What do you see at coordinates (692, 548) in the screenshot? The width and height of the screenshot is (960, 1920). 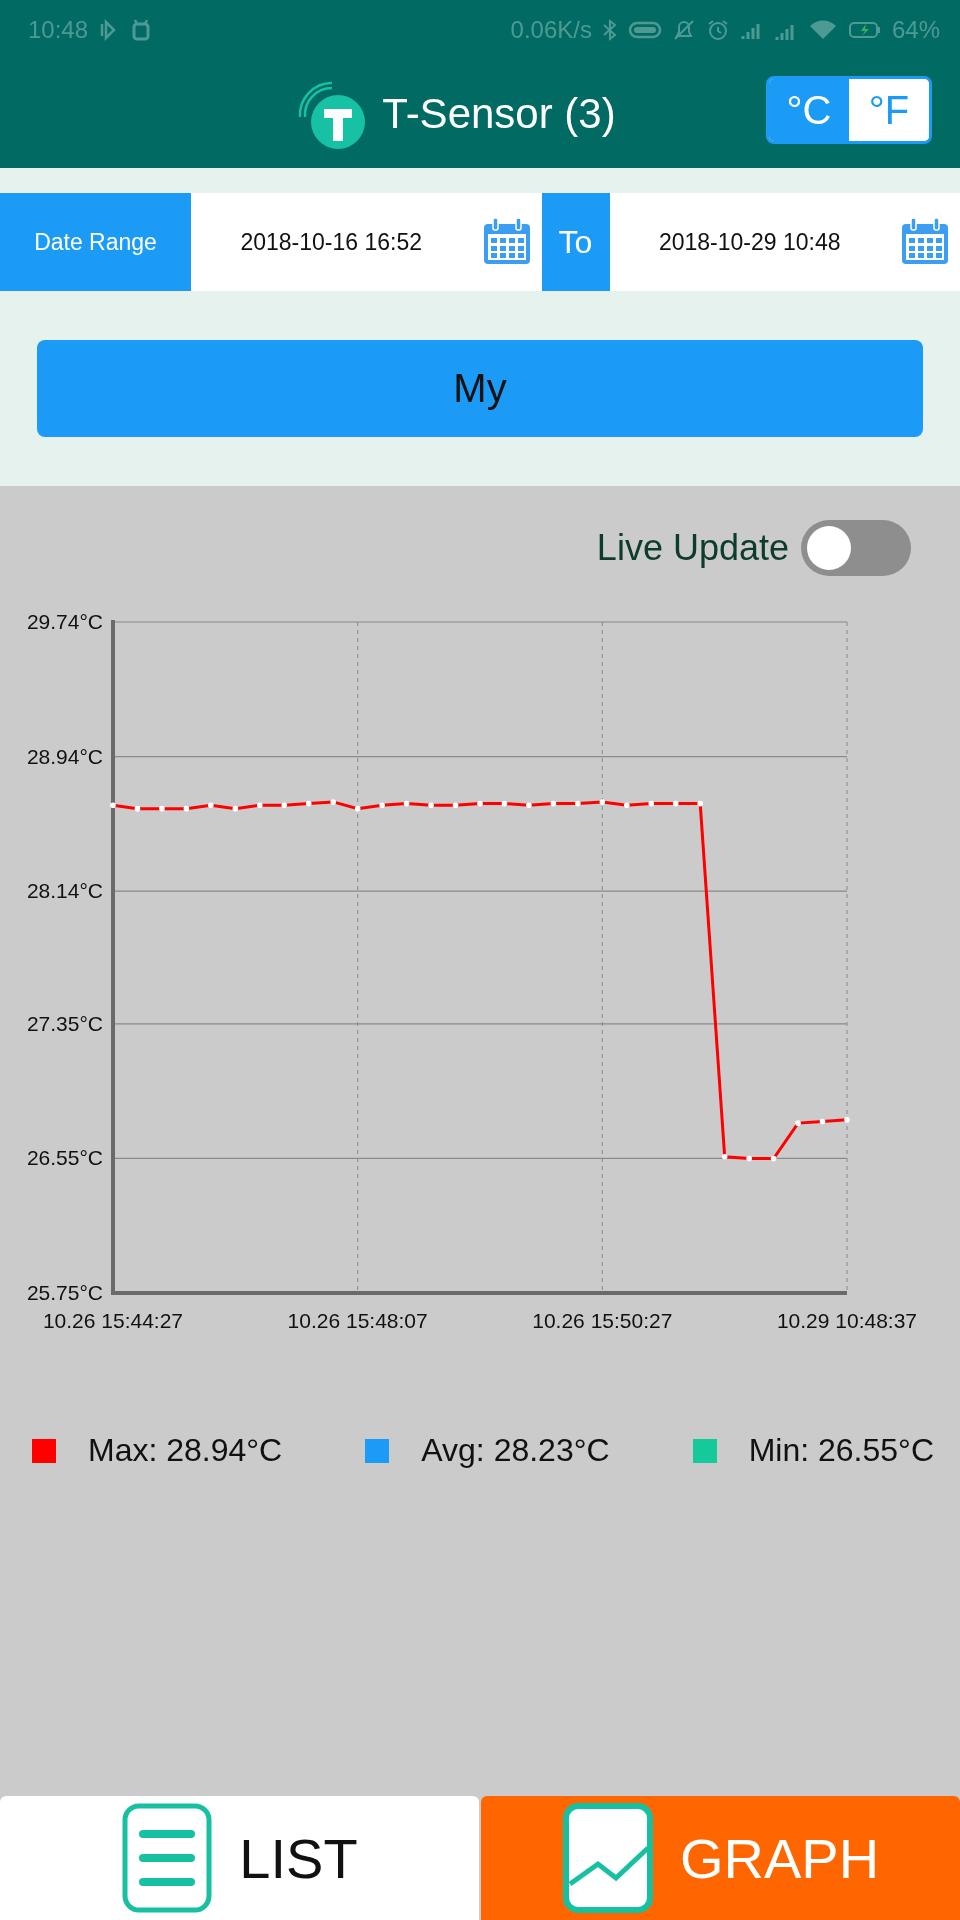 I see `live-update-label: Live Update` at bounding box center [692, 548].